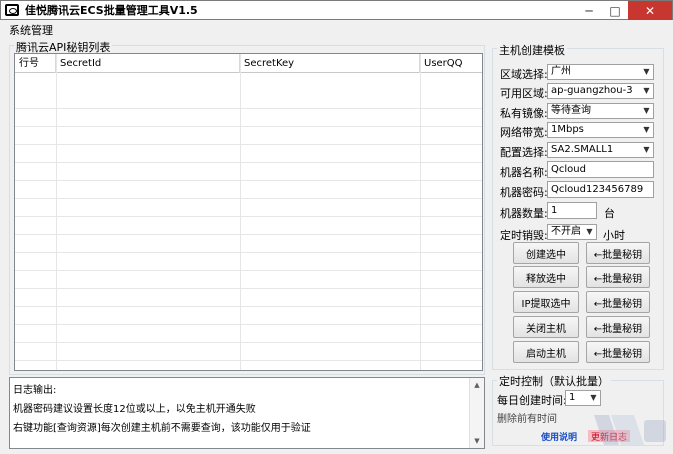  I want to click on machine-name-input: Qcloud, so click(600, 169).